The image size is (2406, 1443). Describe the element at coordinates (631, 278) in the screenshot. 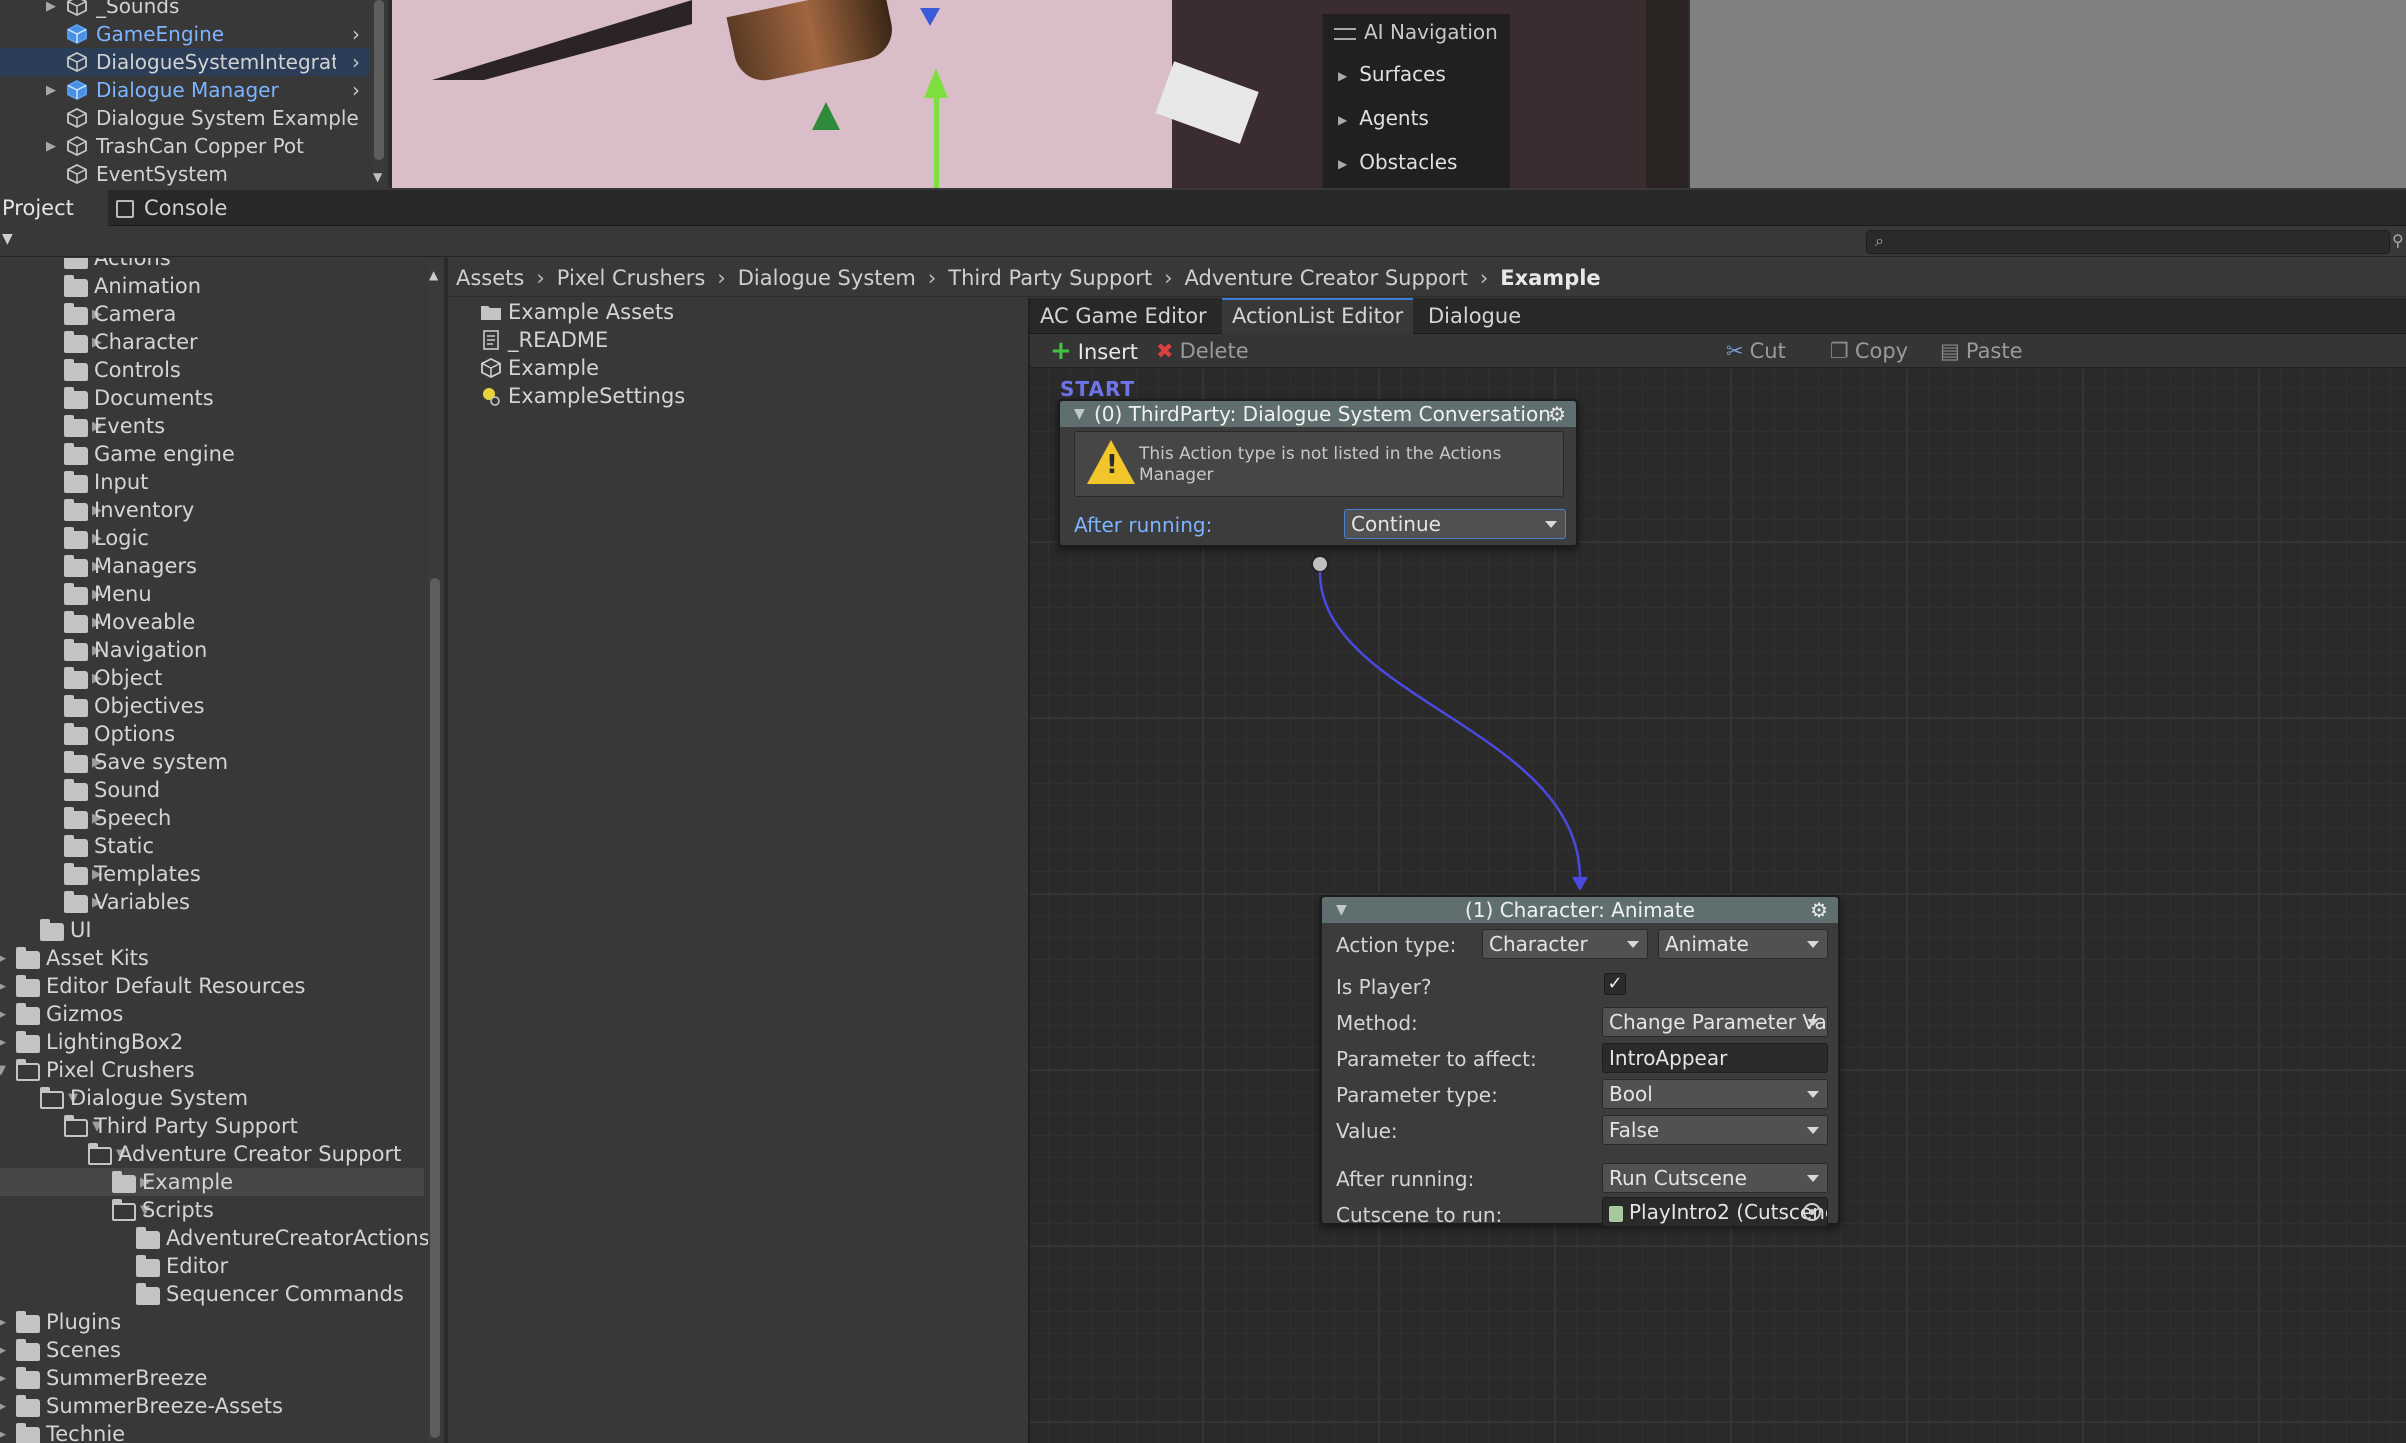

I see `breadcrumb-item: Pixel Crushers` at that location.